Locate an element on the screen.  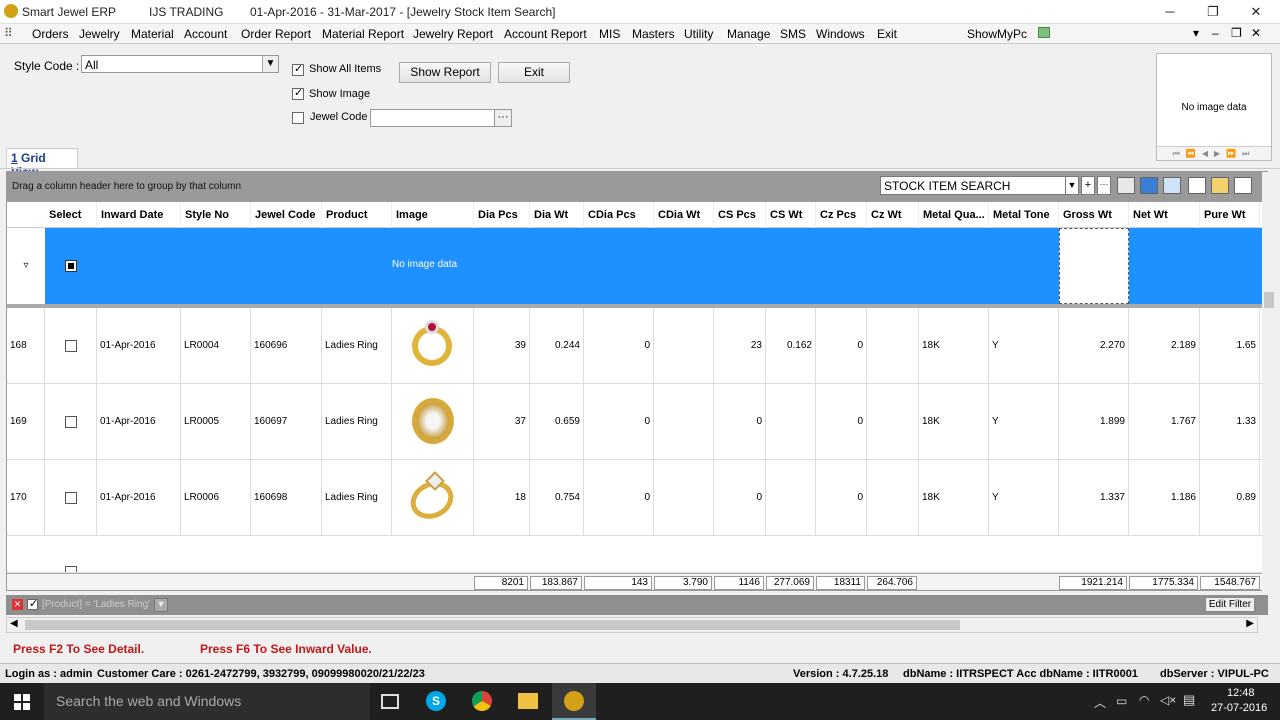
scroll-right-icon: ▶ is located at coordinates (1250, 623).